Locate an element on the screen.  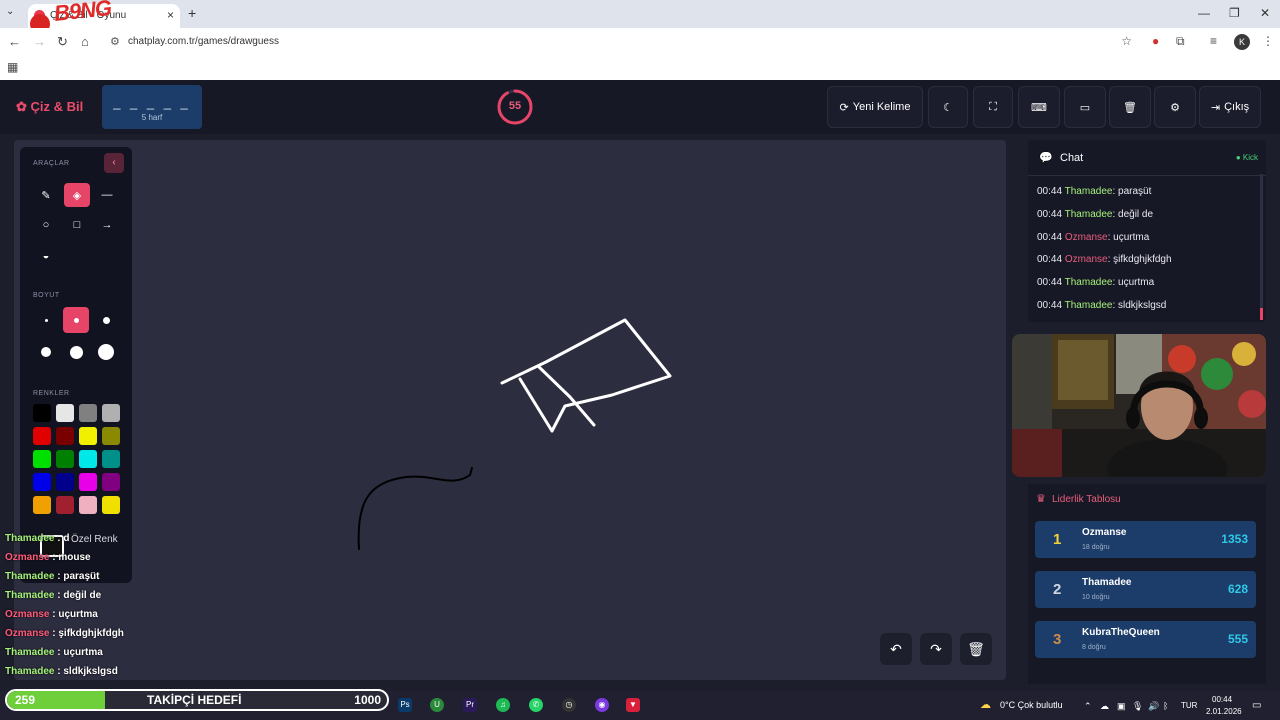
arrow-icon: → is located at coordinates (107, 225).